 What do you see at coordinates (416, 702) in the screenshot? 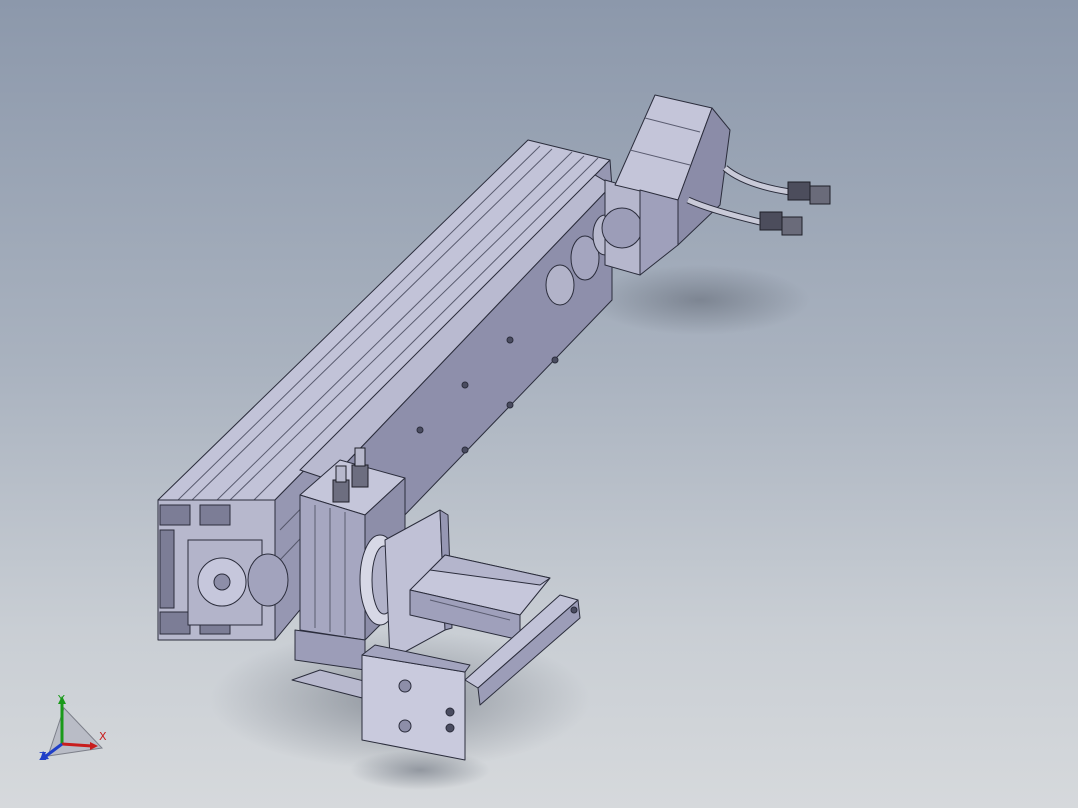
I see `gripper-end-plate` at bounding box center [416, 702].